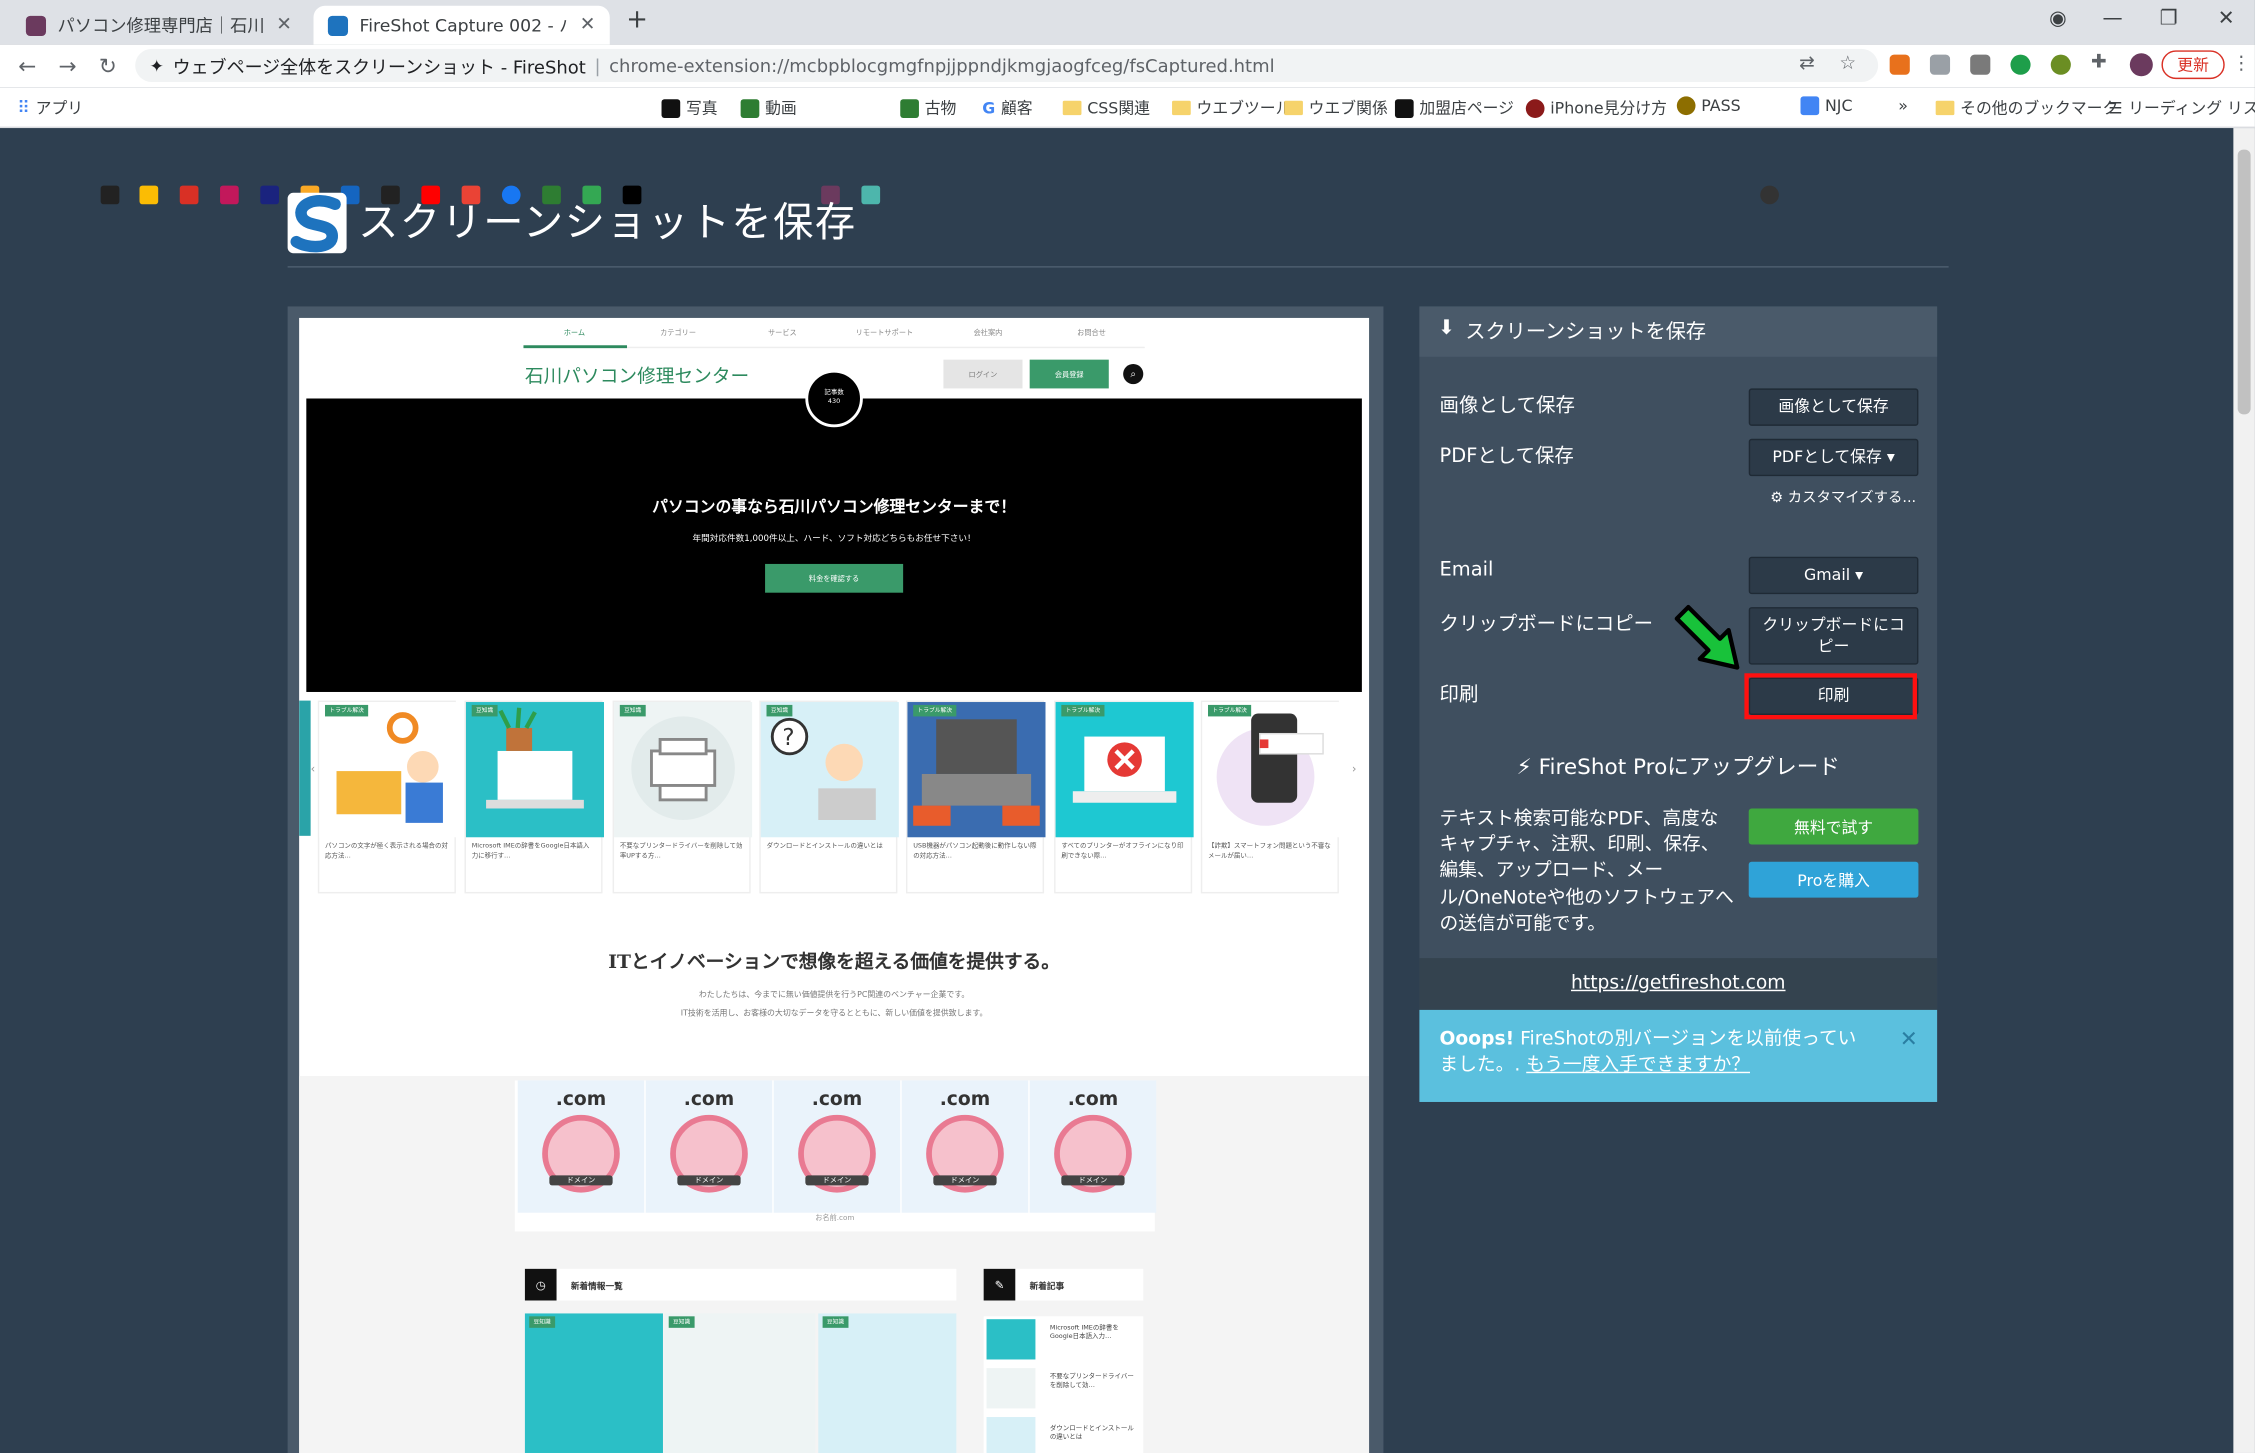 The width and height of the screenshot is (2255, 1453). What do you see at coordinates (2226, 18) in the screenshot?
I see `window-close-icon: ✕` at bounding box center [2226, 18].